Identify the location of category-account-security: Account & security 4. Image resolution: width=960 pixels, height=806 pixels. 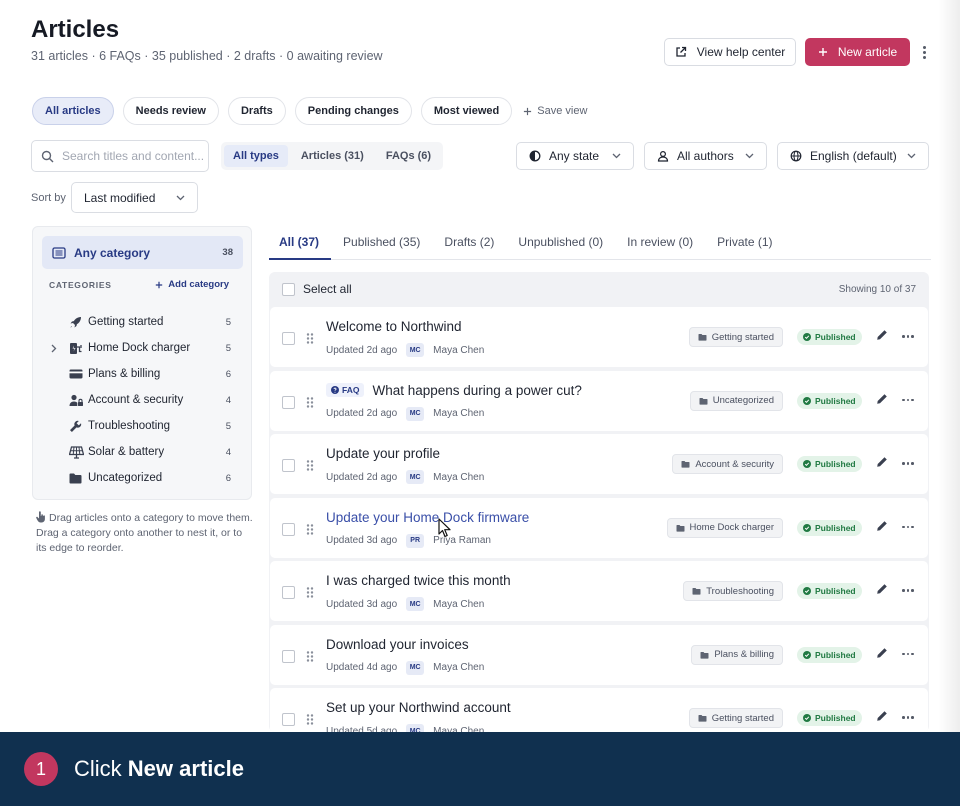
(142, 401).